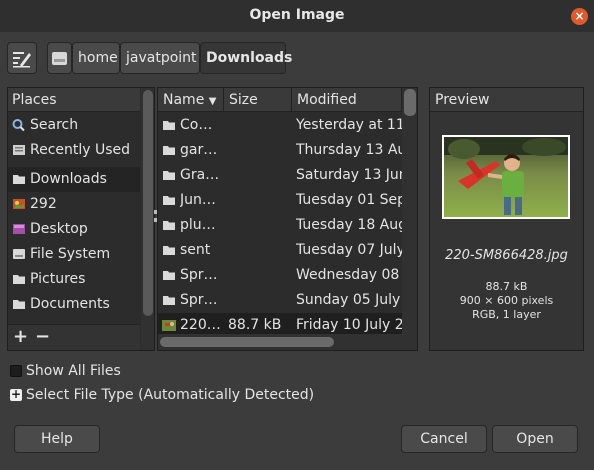 This screenshot has height=470, width=594. What do you see at coordinates (184, 100) in the screenshot?
I see `column-label: Name` at bounding box center [184, 100].